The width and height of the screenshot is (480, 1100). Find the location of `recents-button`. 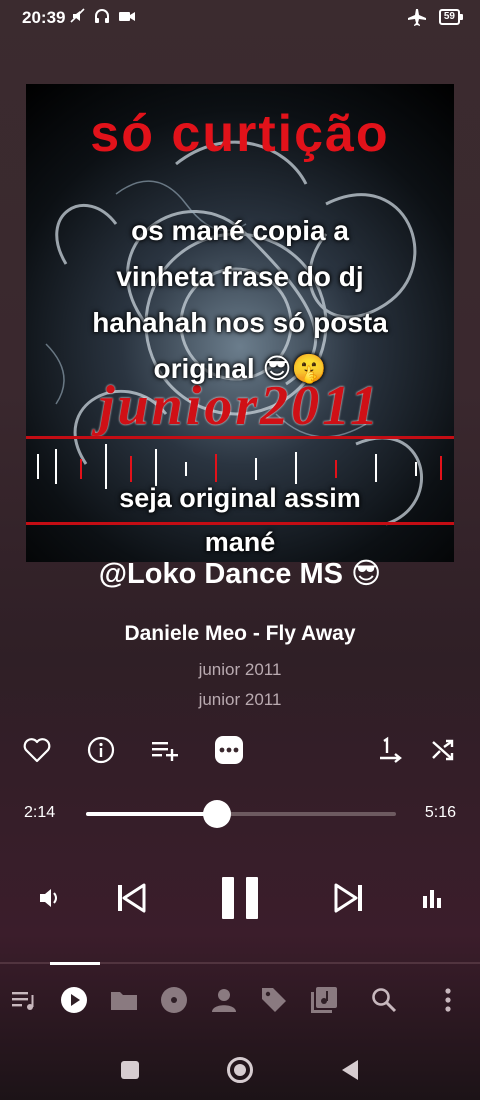

recents-button is located at coordinates (130, 1070).